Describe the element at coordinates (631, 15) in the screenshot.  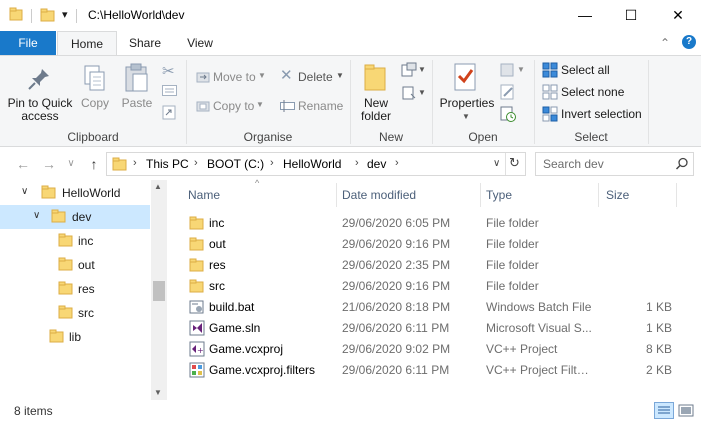
I see `maximize-button: ☐` at that location.